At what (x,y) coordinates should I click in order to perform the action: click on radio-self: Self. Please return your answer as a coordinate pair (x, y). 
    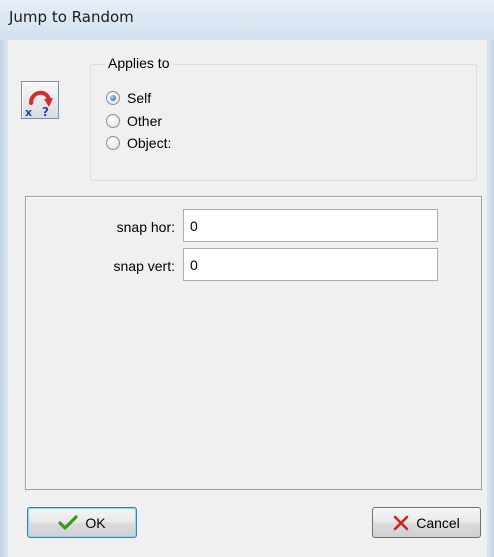
    Looking at the image, I should click on (128, 98).